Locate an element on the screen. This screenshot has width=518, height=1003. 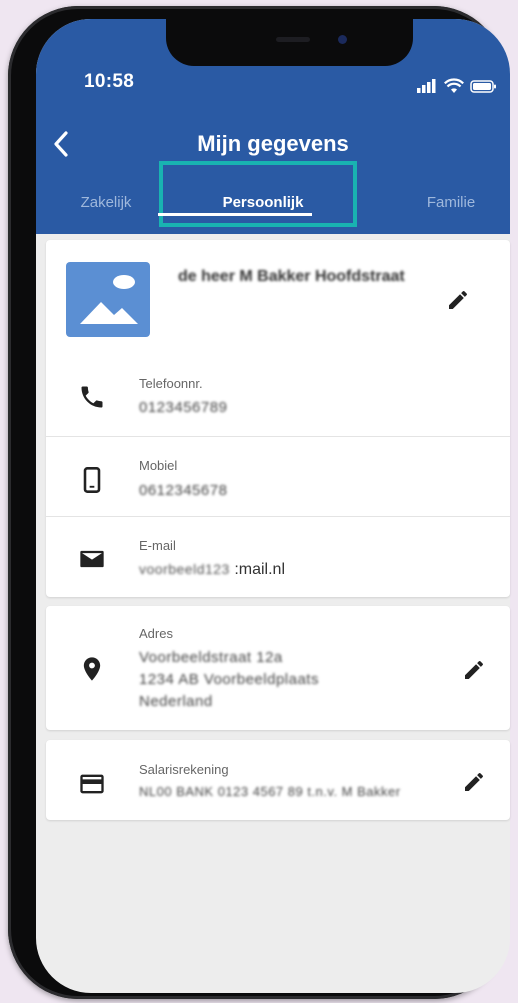
edit-bank-pencil-icon is located at coordinates (474, 782).